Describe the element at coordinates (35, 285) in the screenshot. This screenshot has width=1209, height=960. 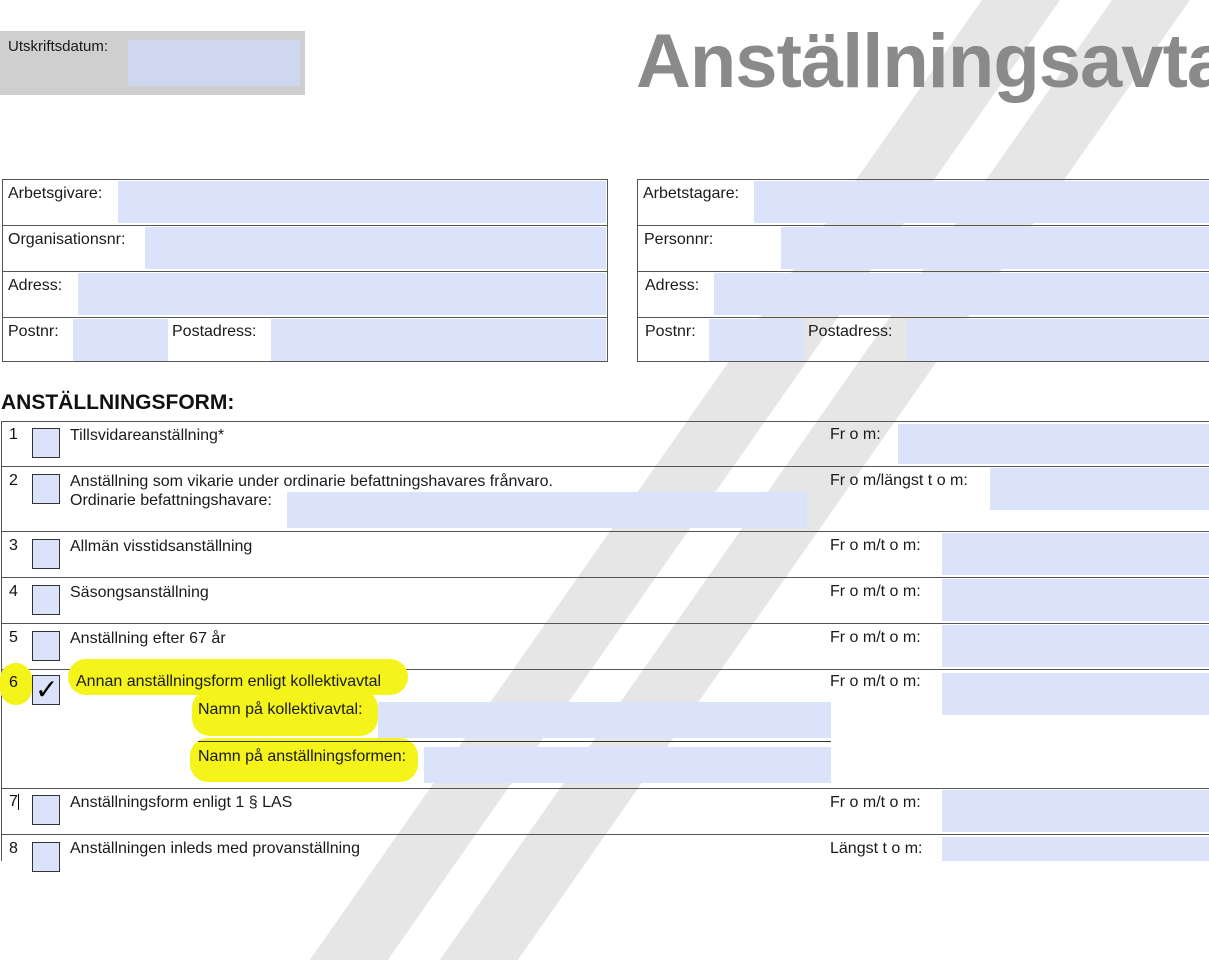
I see `employer-address-label: Adress:` at that location.